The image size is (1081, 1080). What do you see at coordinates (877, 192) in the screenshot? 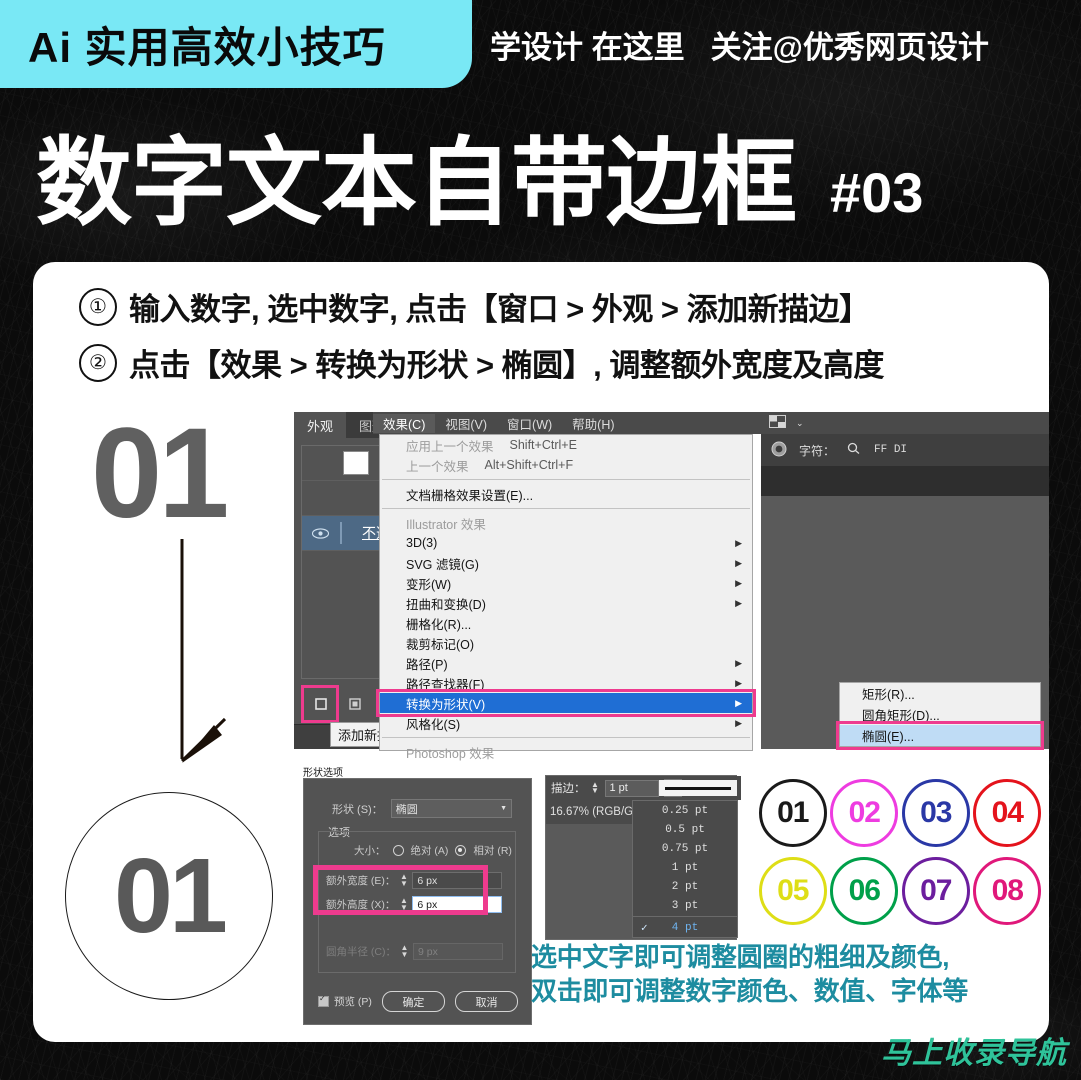
I see `title-episode-number: #03` at bounding box center [877, 192].